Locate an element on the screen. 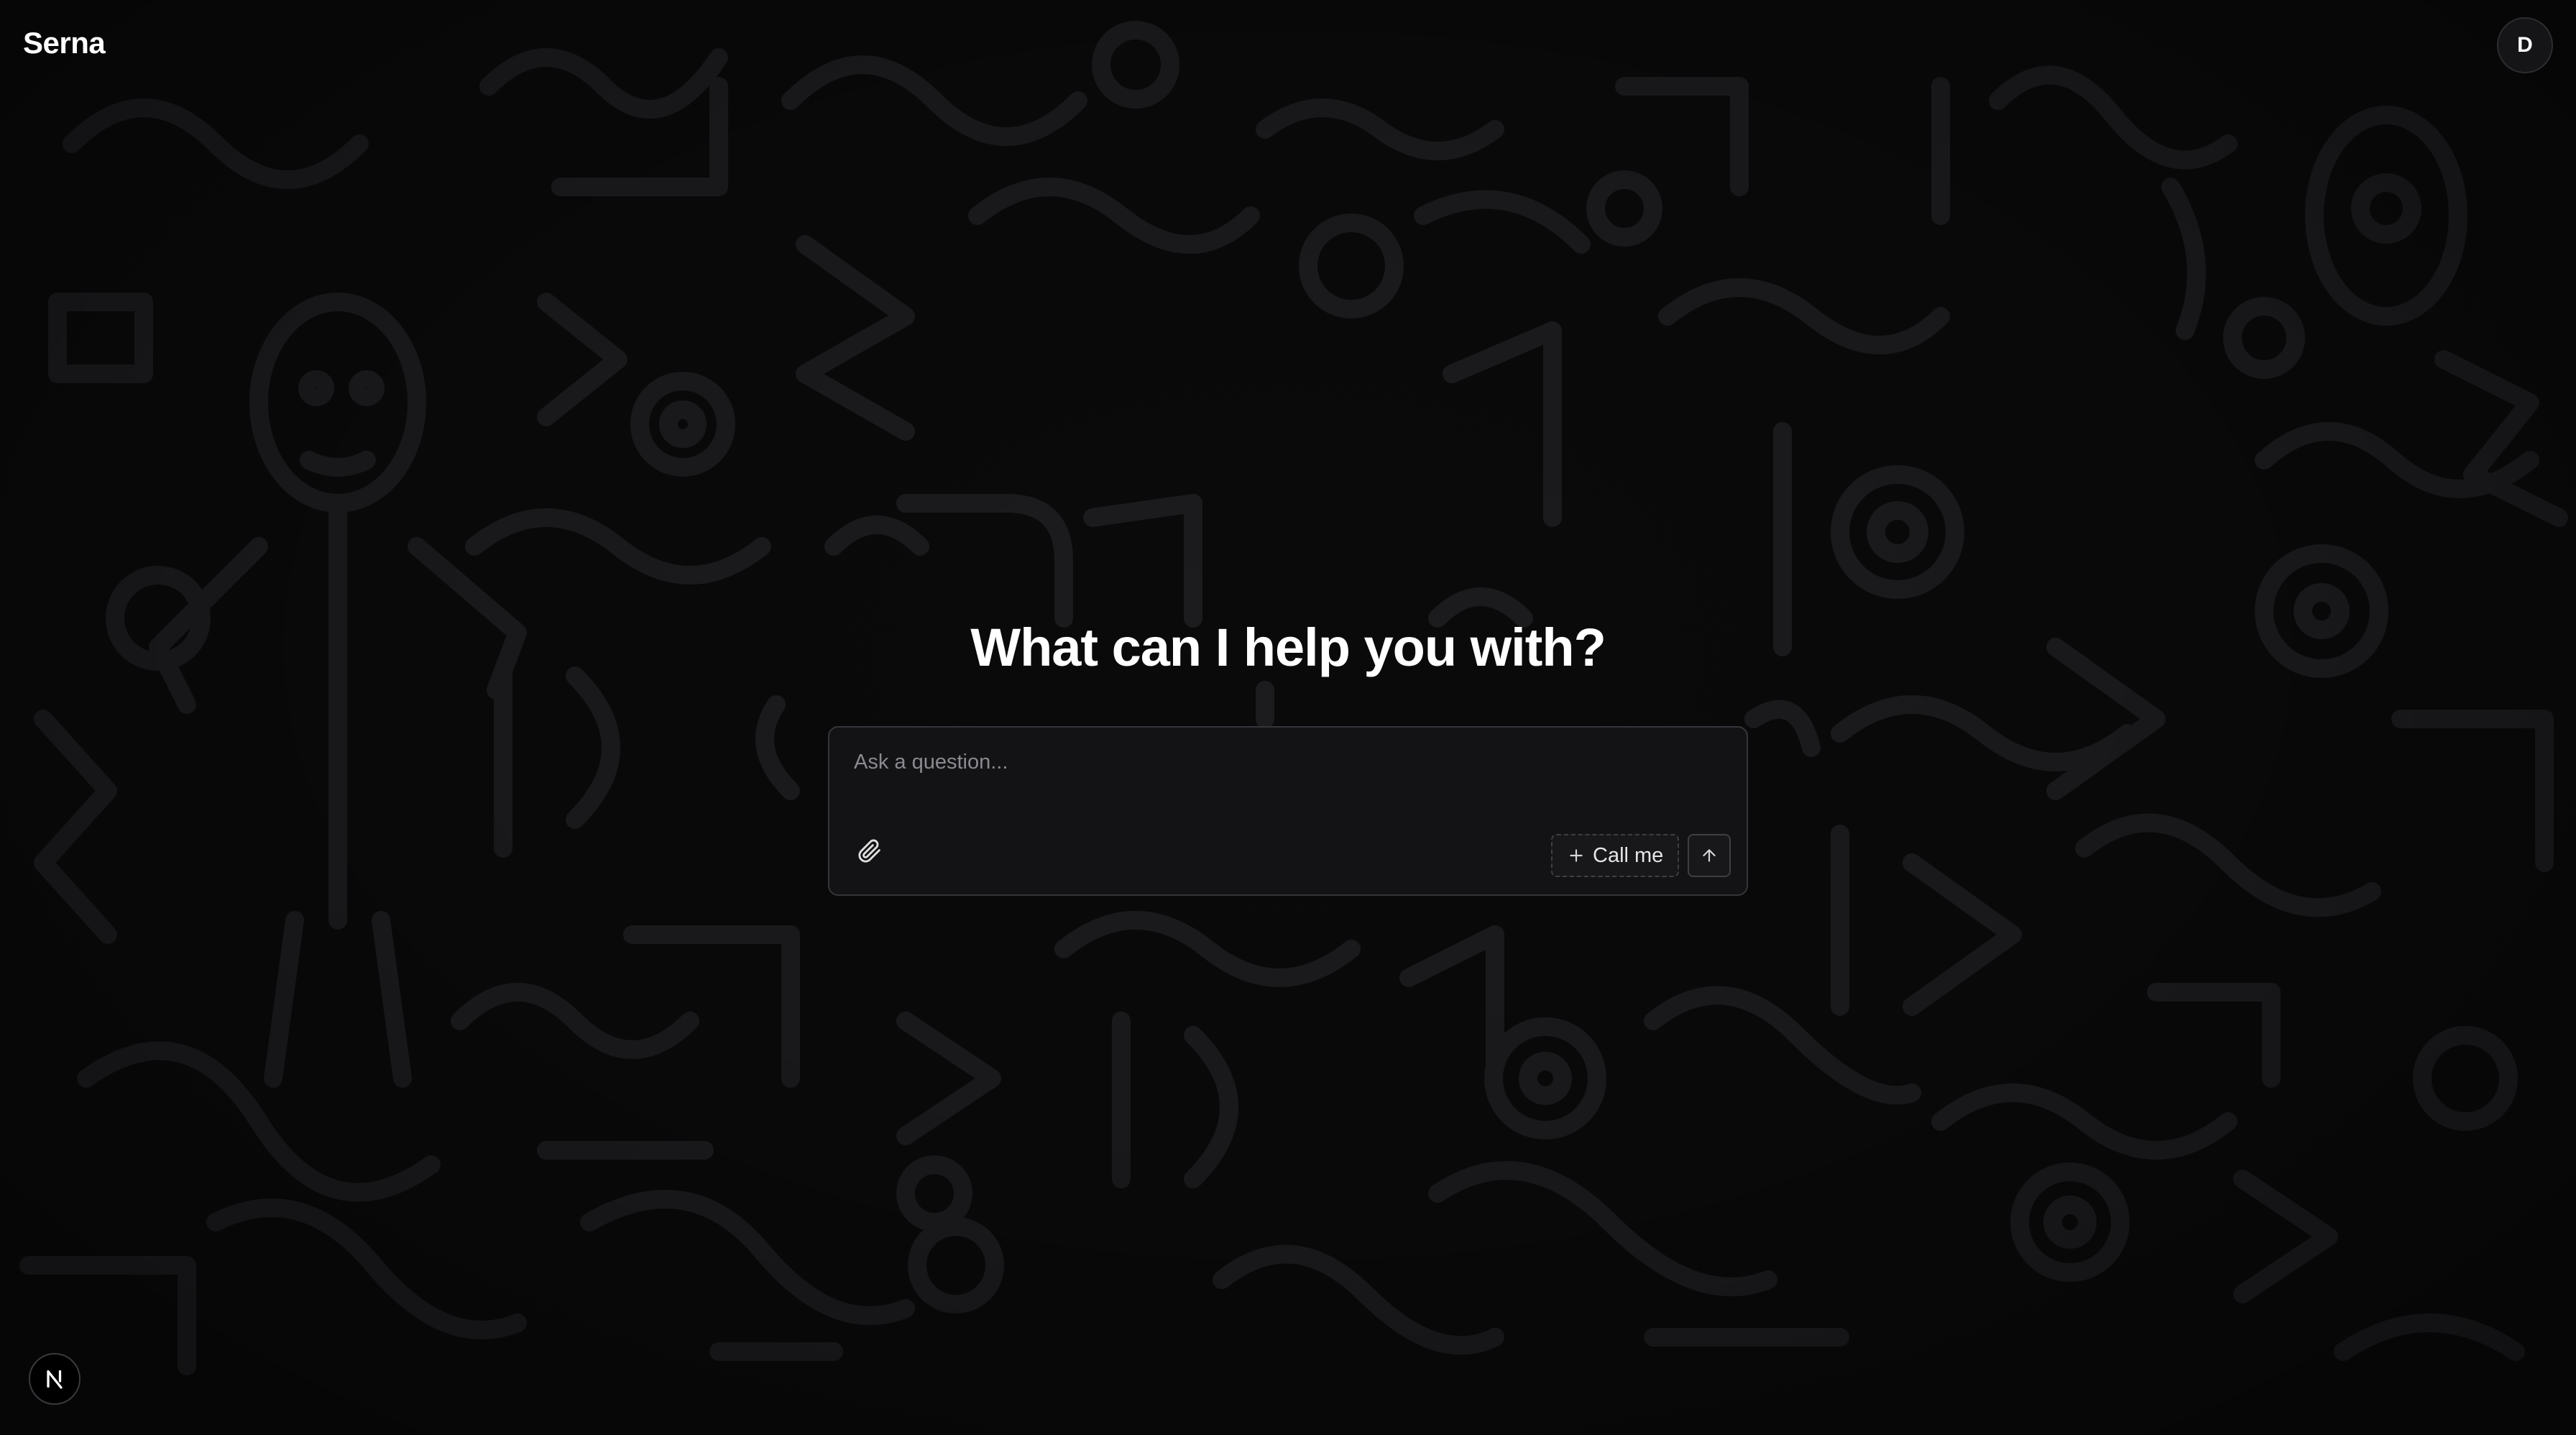 This screenshot has height=1435, width=2576. arrow-up-icon is located at coordinates (1709, 855).